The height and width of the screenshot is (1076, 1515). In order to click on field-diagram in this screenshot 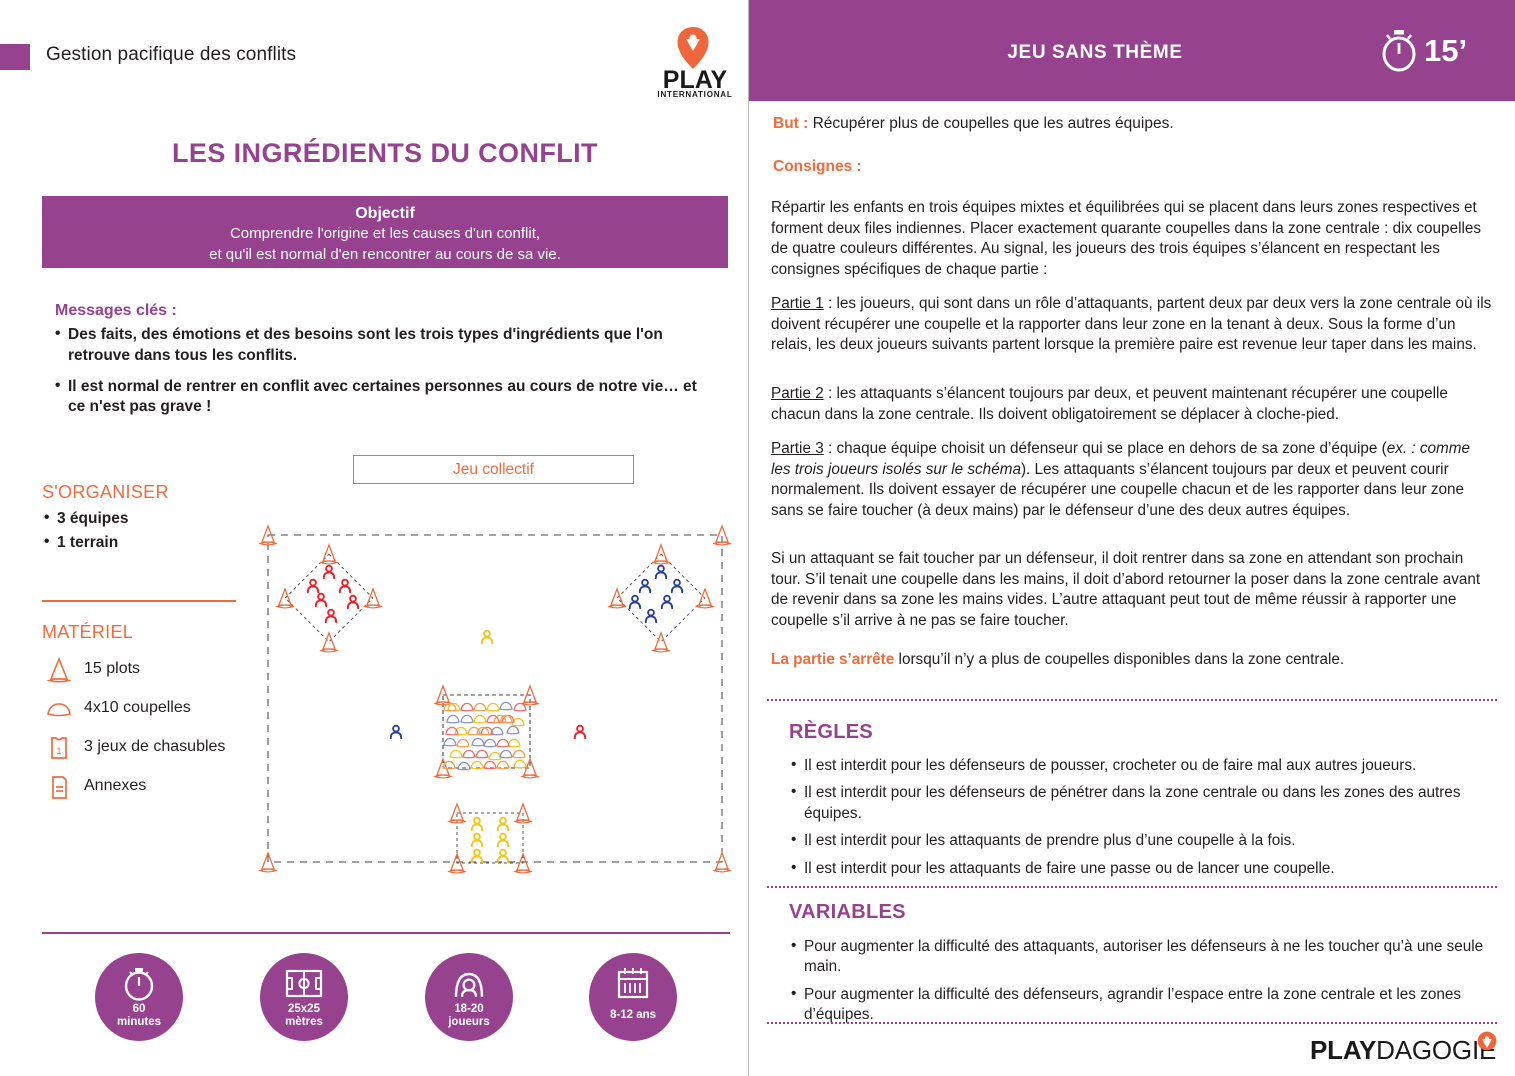, I will do `click(495, 699)`.